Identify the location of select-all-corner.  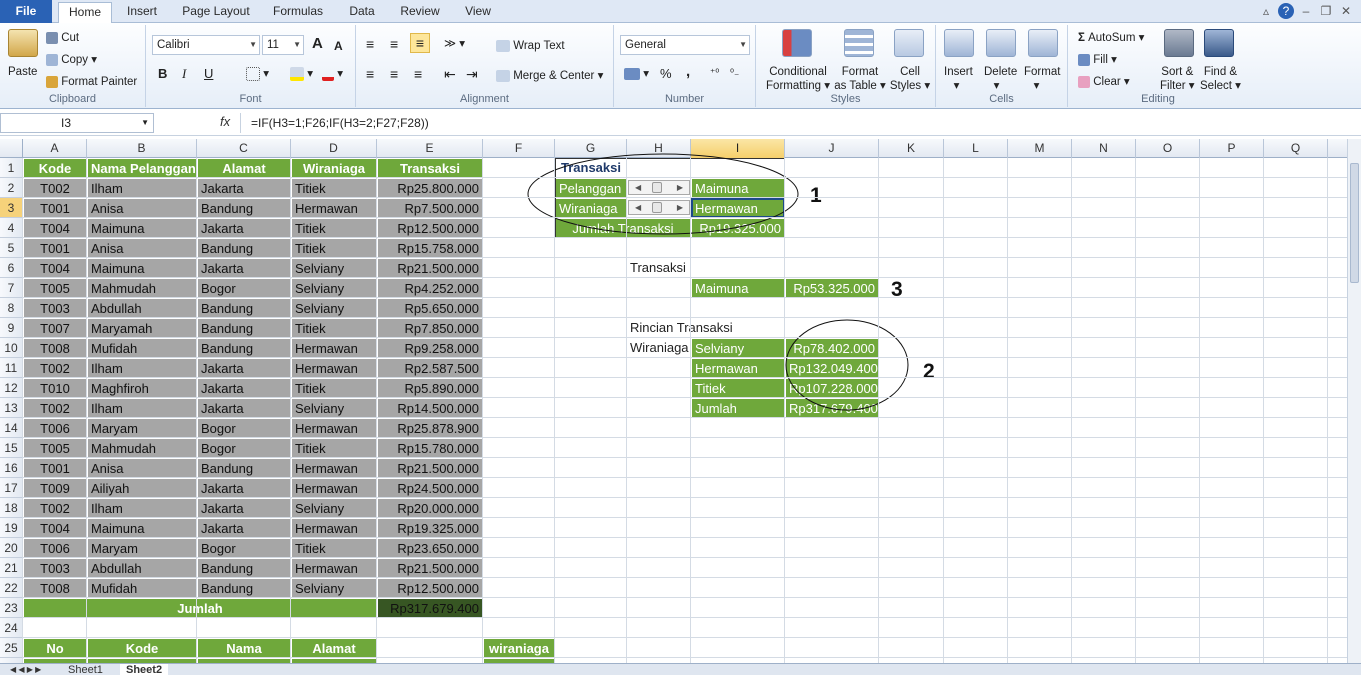
(11, 148).